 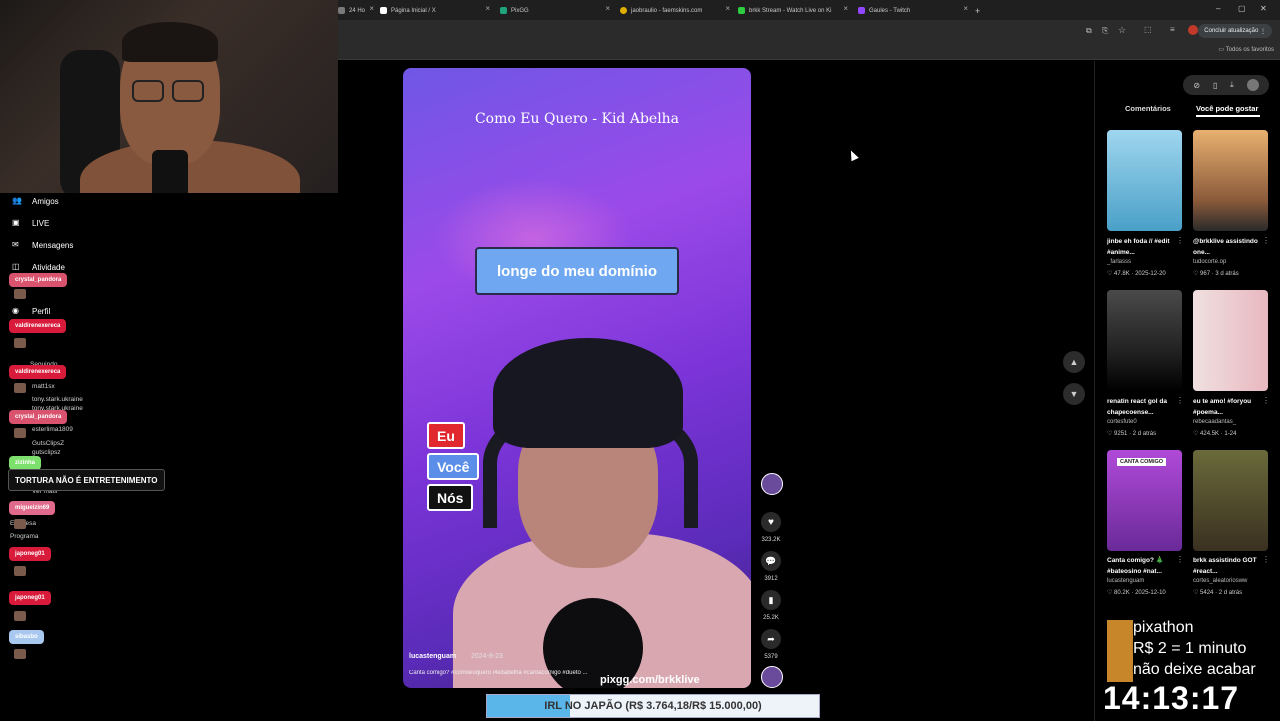 I want to click on people-icon: 👥, so click(x=17, y=200).